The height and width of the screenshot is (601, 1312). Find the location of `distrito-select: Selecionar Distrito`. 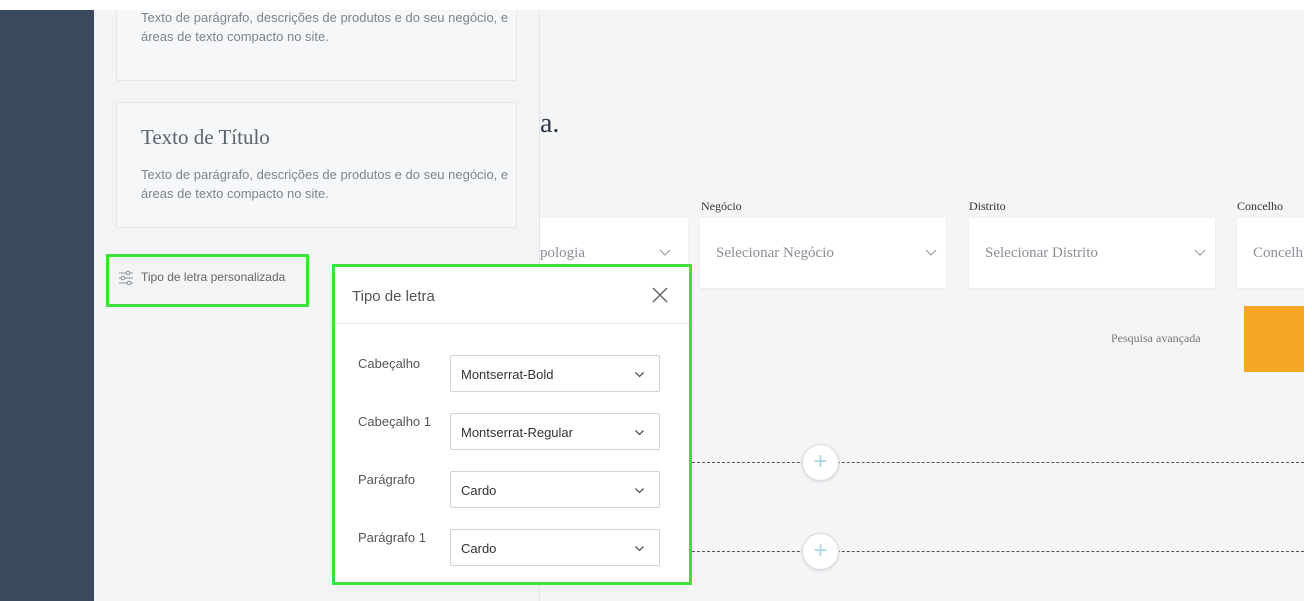

distrito-select: Selecionar Distrito is located at coordinates (1092, 253).